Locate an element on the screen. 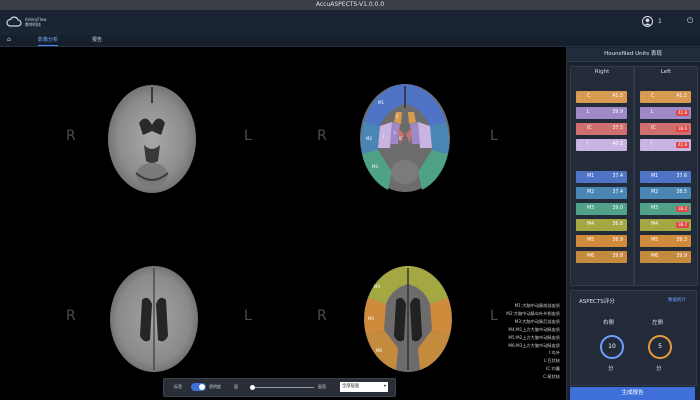  aspects-region-overlay-basal-ganglia: C L IC I M1 M2 M3 is located at coordinates (405, 138).